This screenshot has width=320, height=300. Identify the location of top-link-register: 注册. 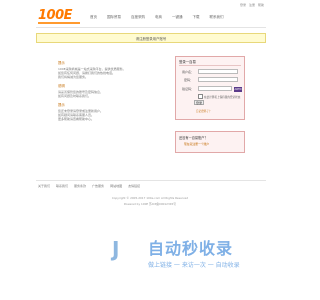
(252, 5).